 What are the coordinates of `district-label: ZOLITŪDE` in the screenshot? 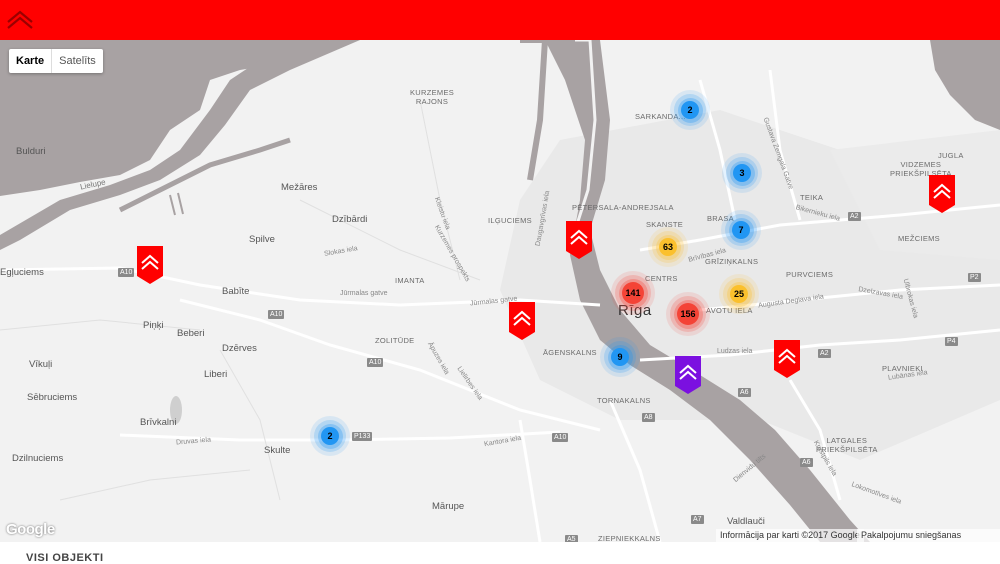 It's located at (395, 340).